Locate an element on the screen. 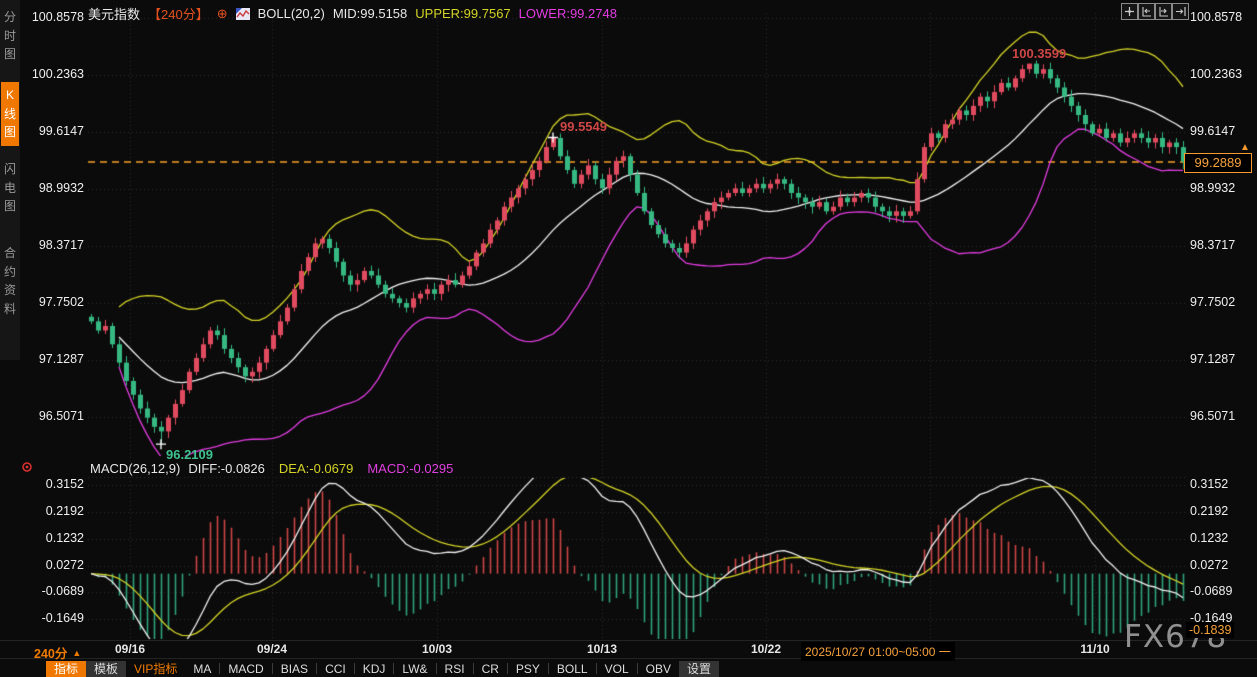 This screenshot has height=677, width=1257. last-price-box: 99.2889 is located at coordinates (1218, 163).